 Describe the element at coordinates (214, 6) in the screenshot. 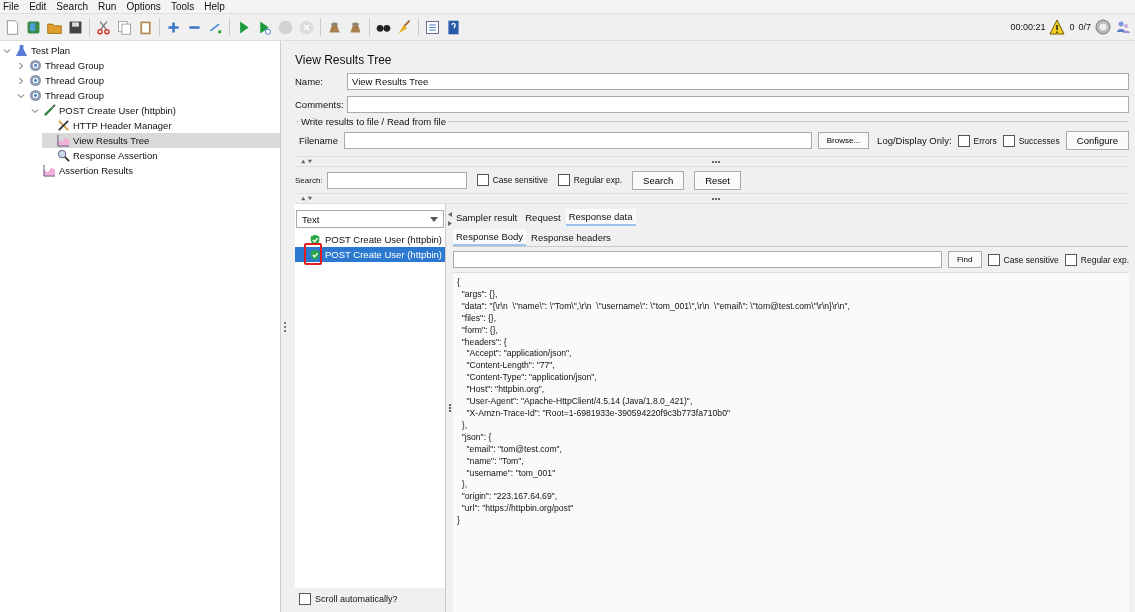

I see `menu-item: Help` at that location.